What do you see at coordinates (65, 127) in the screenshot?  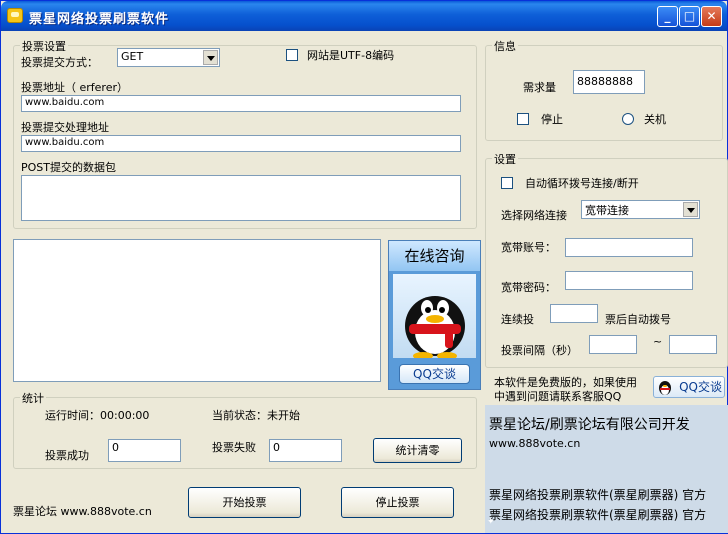 I see `process-url-label: 投票提交处理地址` at bounding box center [65, 127].